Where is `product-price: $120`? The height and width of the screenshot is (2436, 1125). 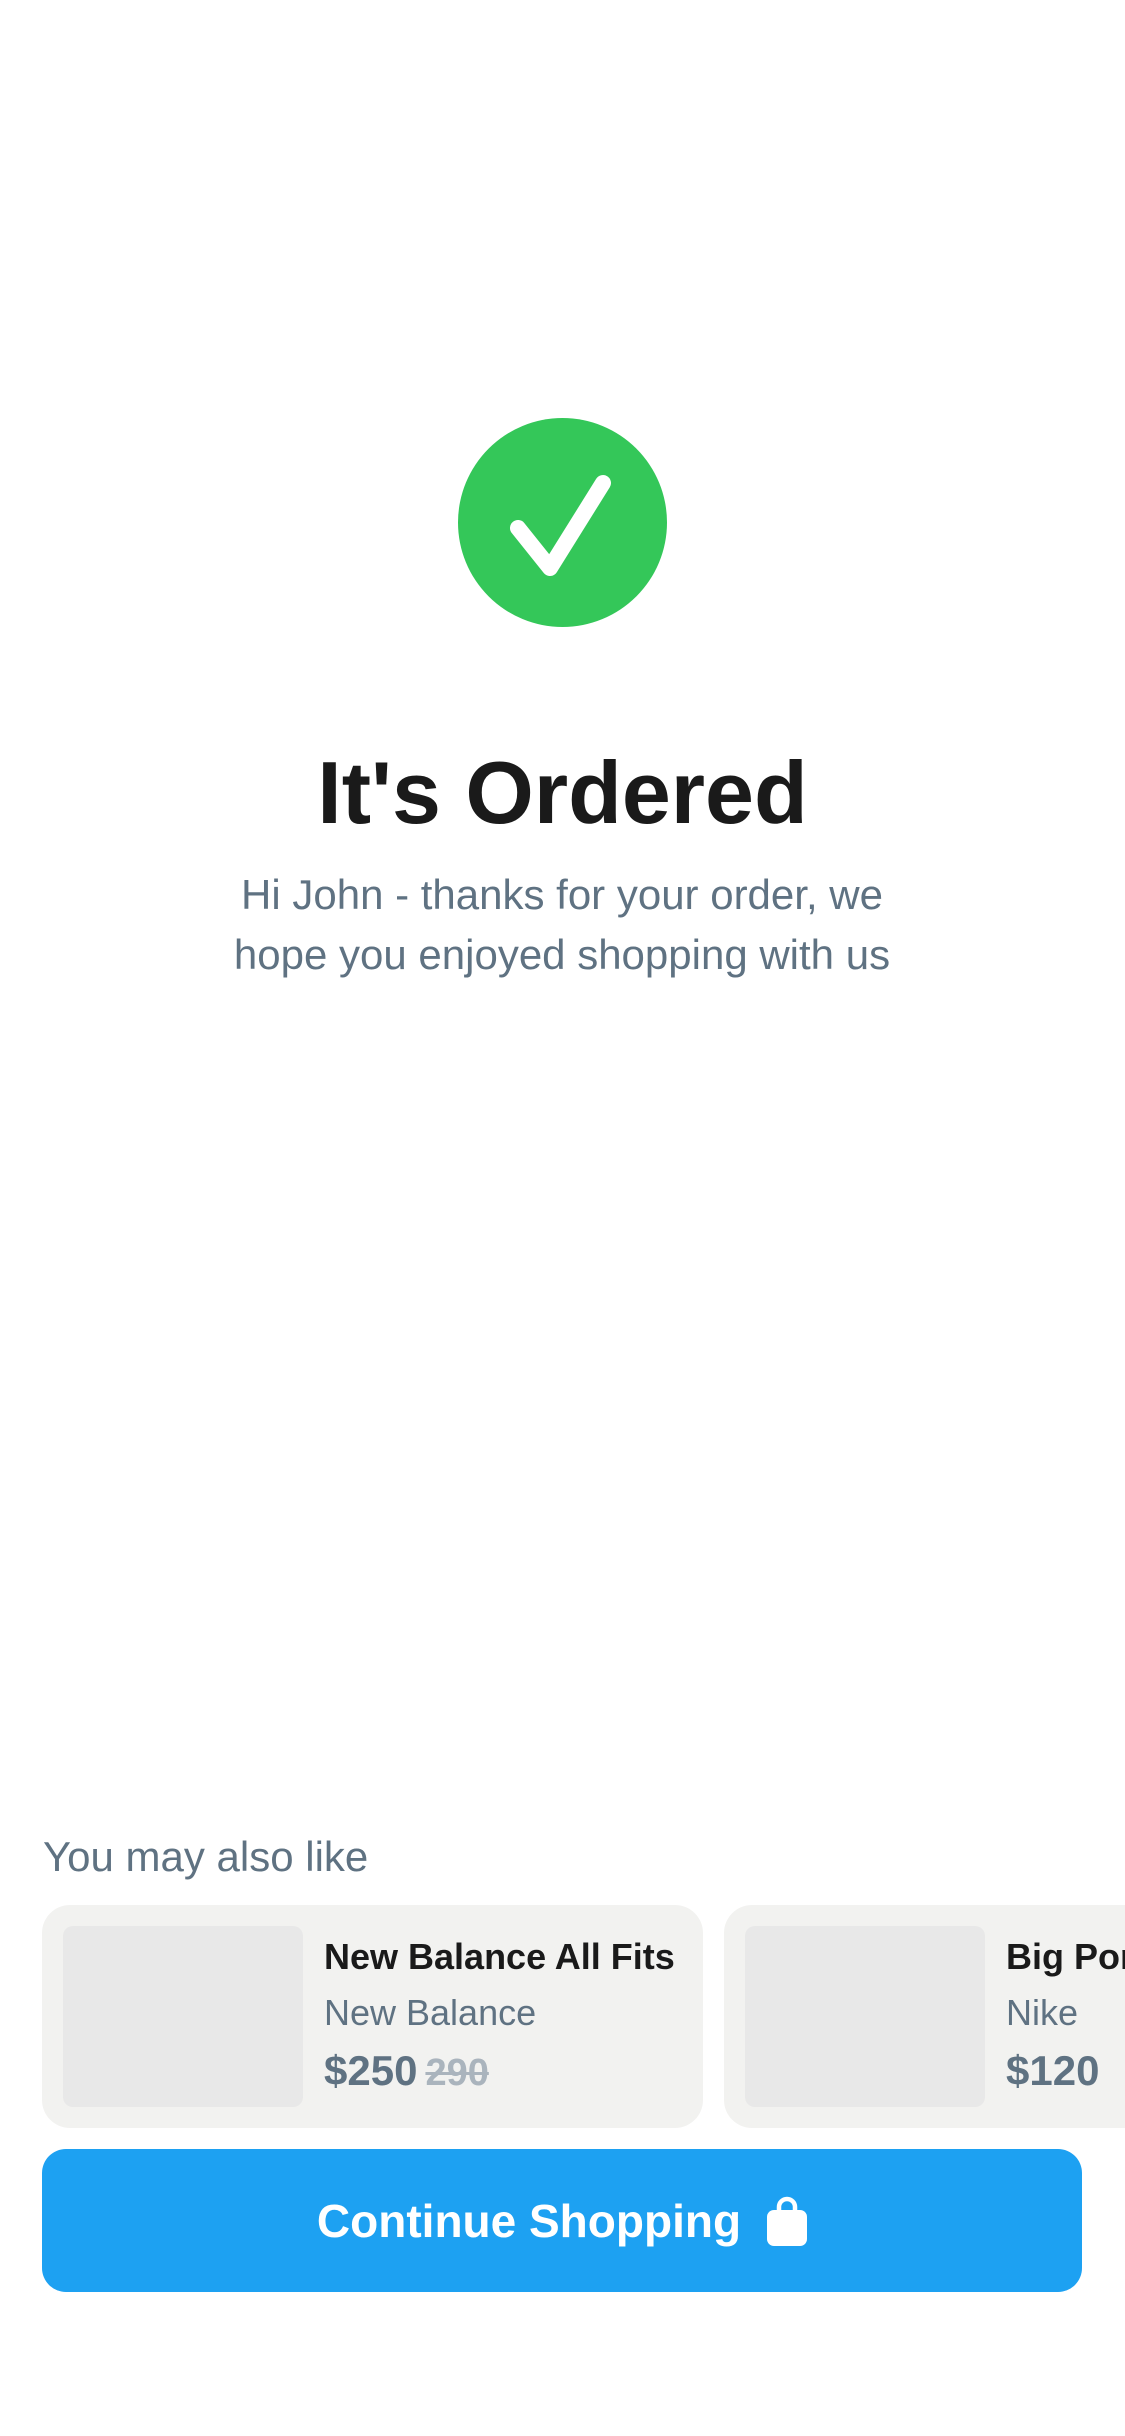
product-price: $120 is located at coordinates (1053, 2070).